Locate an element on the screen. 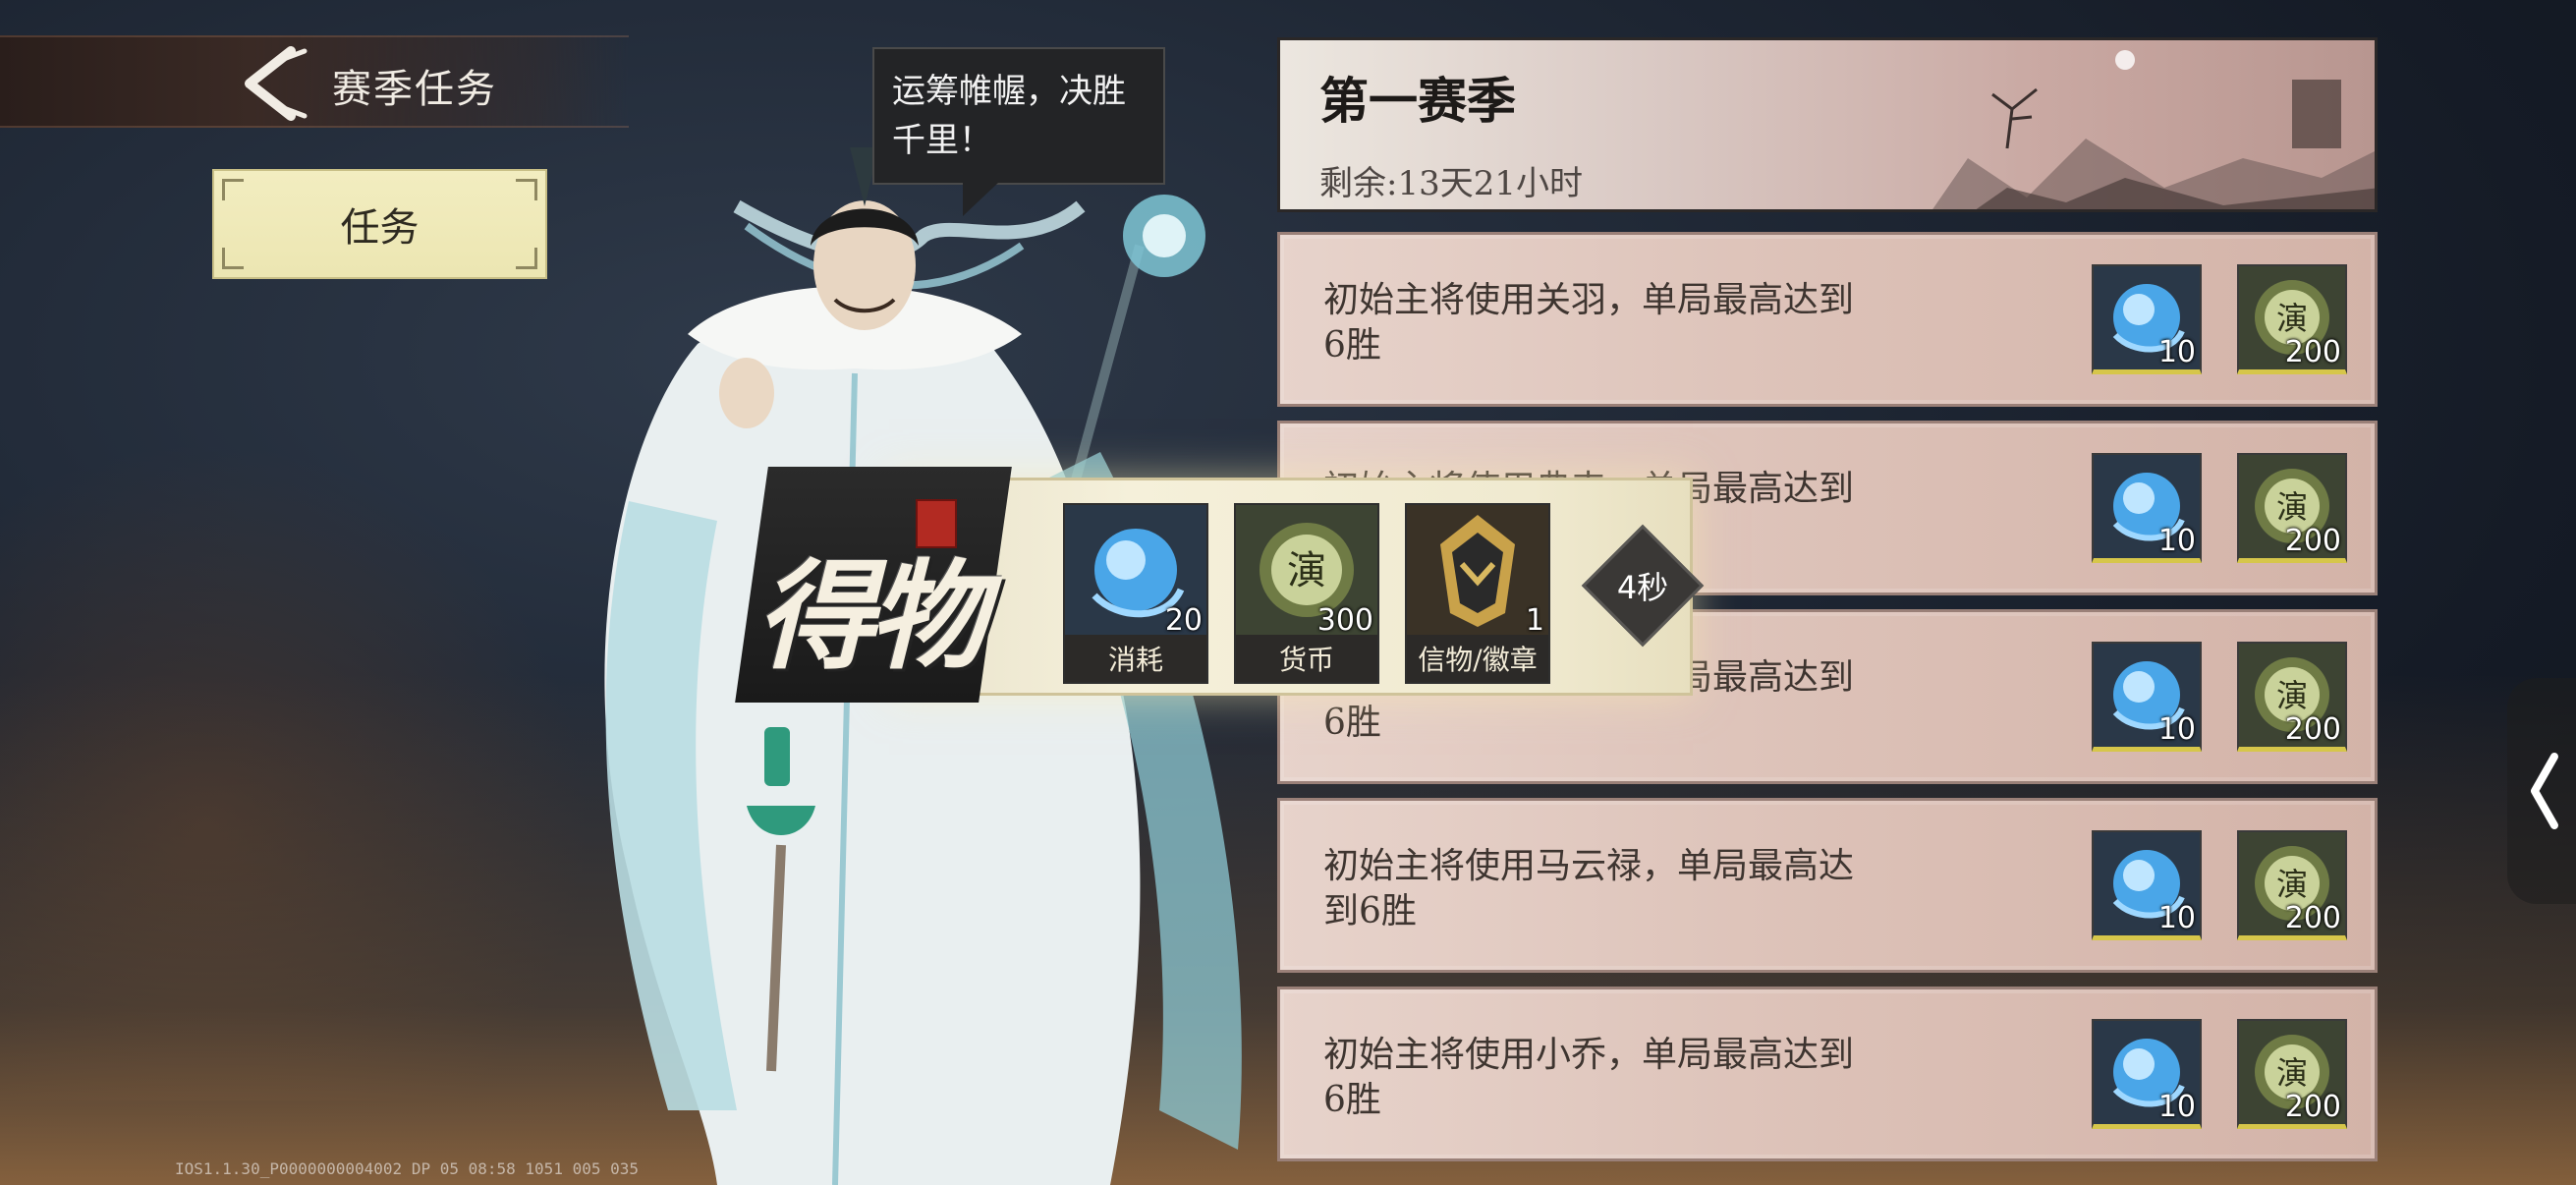  chevron-left-icon is located at coordinates (2544, 791).